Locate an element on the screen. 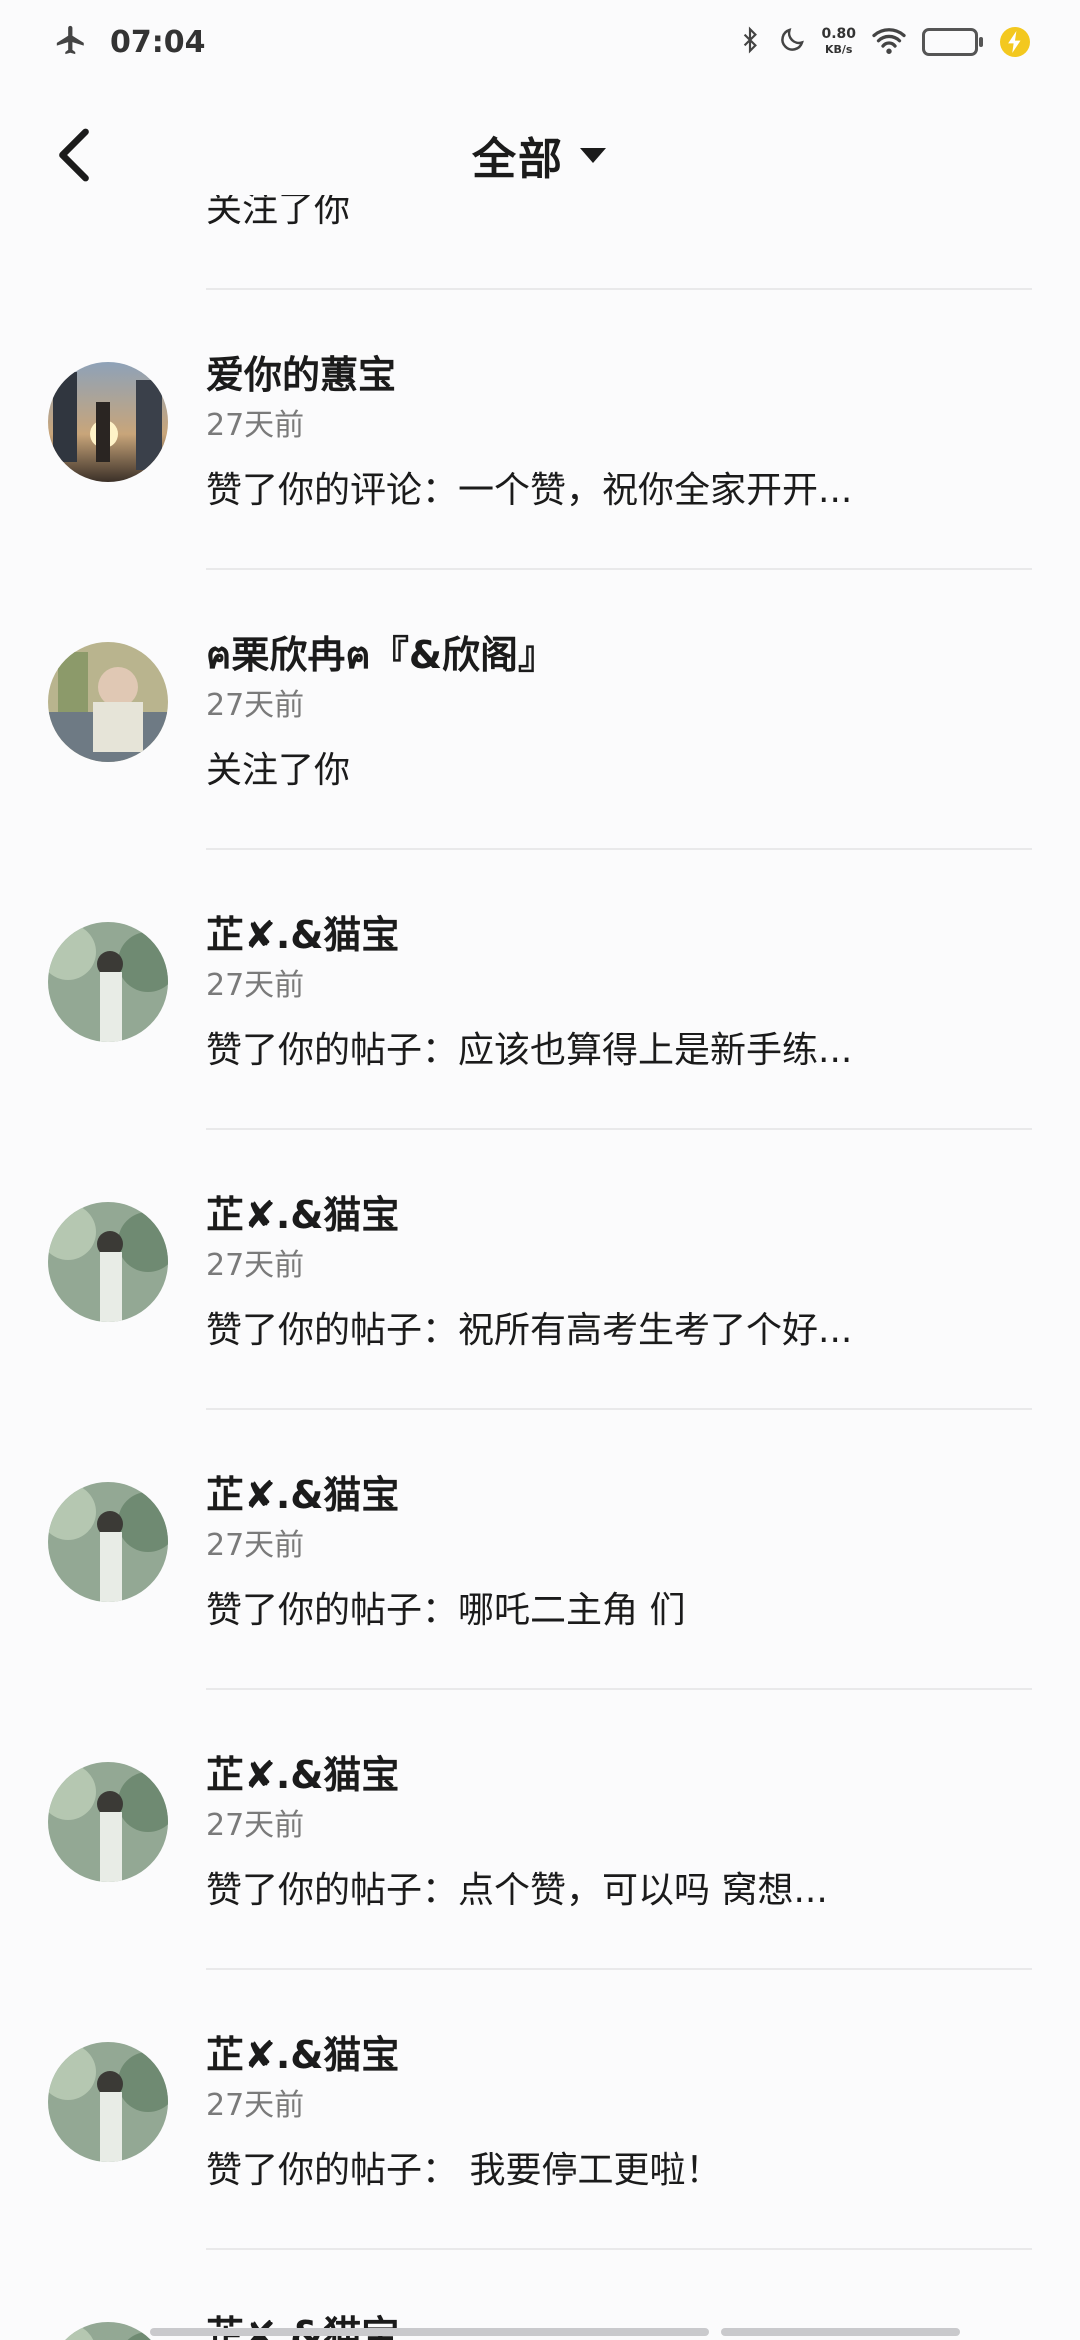 The height and width of the screenshot is (2340, 1080). status-bar: 07:04 0.80 KB/s is located at coordinates (540, 42).